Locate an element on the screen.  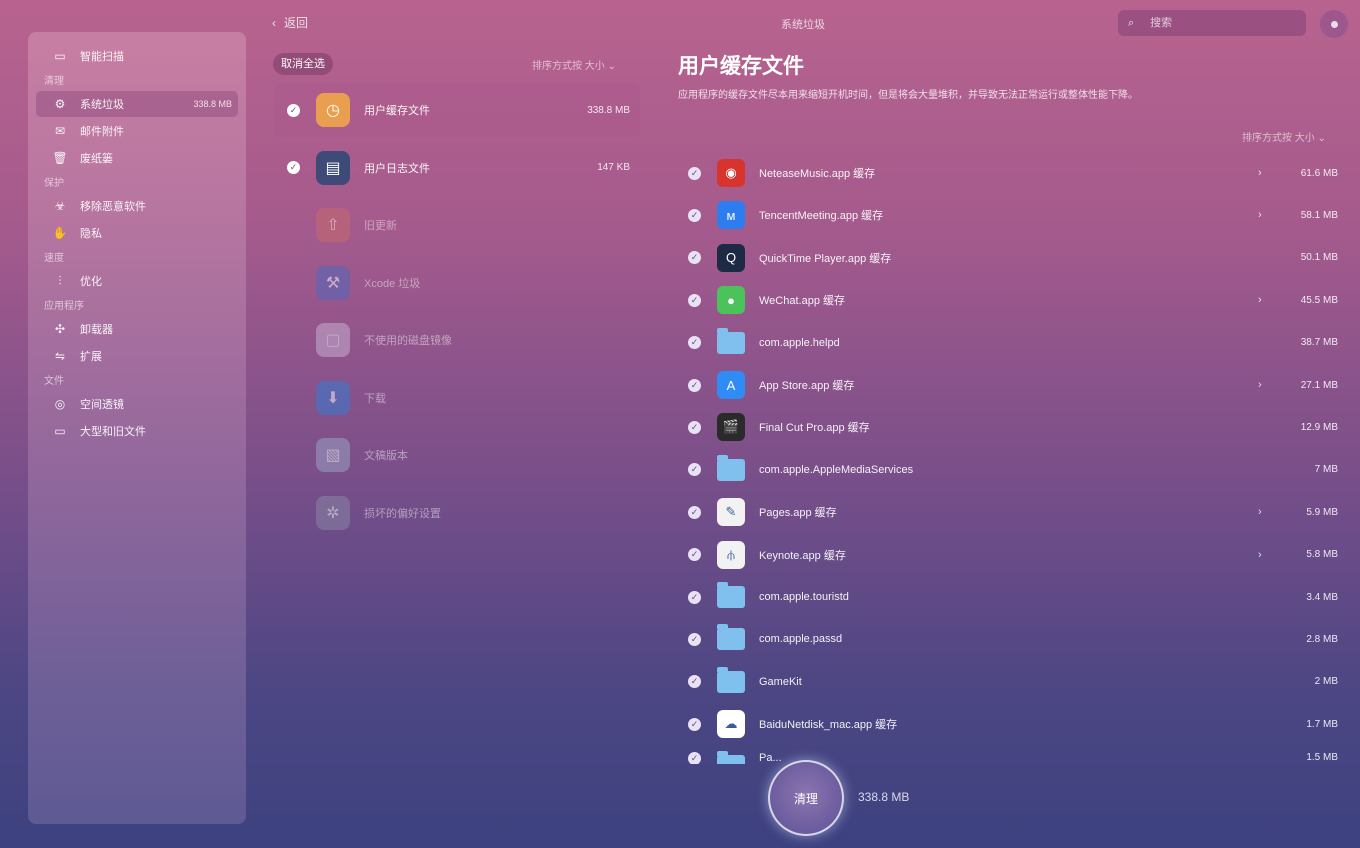
file-size: 45.5 MB is located at coordinates (1319, 300).